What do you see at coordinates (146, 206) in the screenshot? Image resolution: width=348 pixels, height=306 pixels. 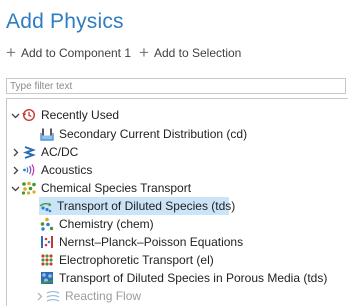 I see `tree-item-label: Transport of Diluted Species (tds)` at bounding box center [146, 206].